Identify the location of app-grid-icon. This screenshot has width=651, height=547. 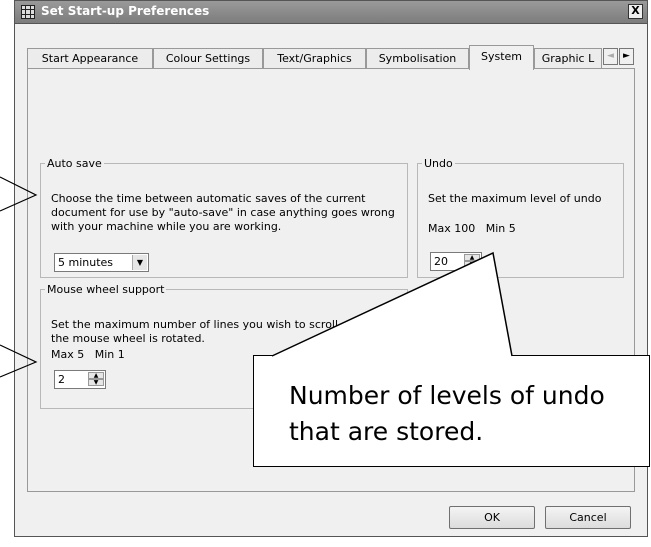
(28, 12).